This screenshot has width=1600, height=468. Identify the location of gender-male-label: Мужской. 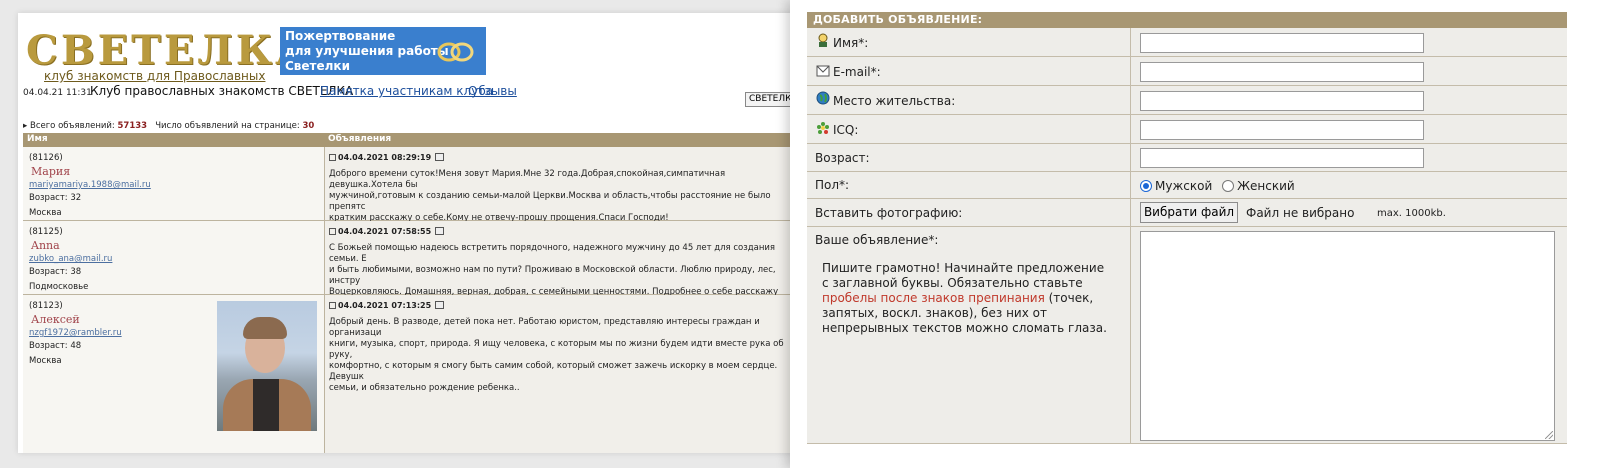
(1184, 186).